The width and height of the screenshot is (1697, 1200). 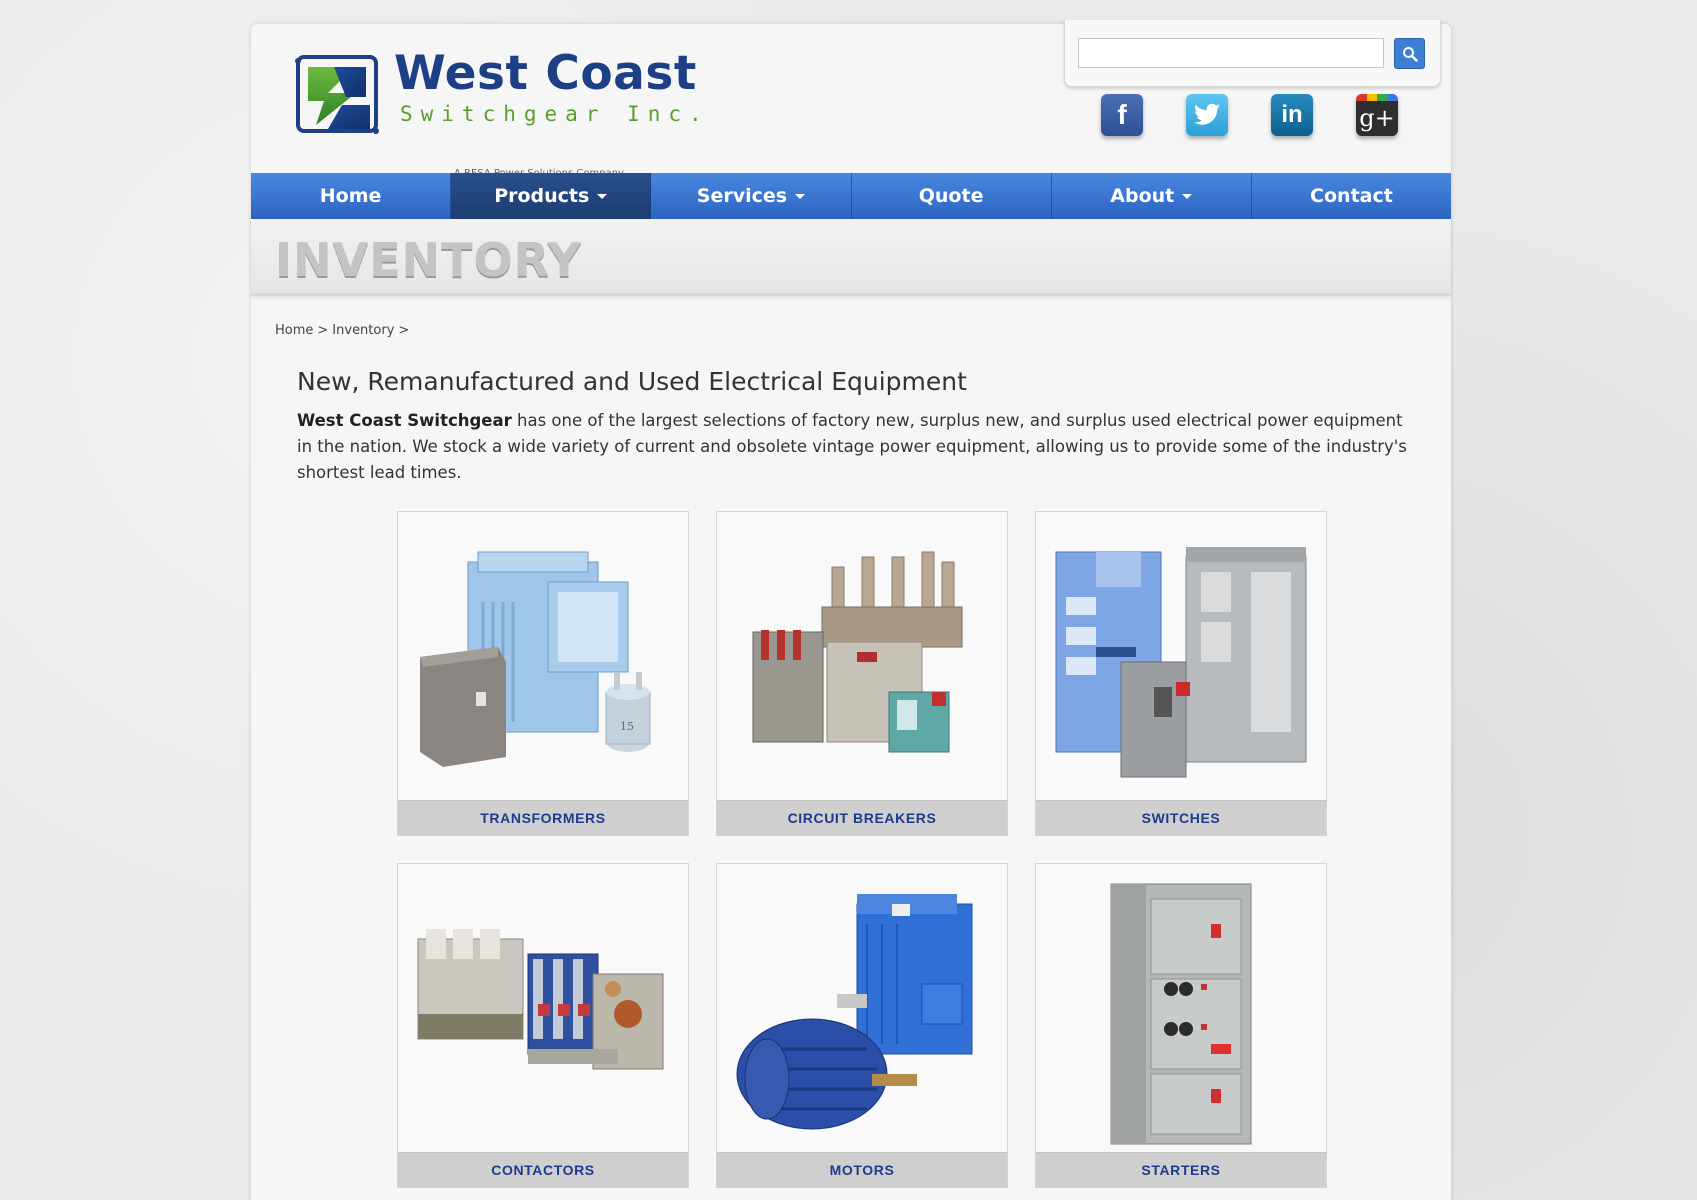 What do you see at coordinates (1377, 97) in the screenshot?
I see `googleplus-stripe` at bounding box center [1377, 97].